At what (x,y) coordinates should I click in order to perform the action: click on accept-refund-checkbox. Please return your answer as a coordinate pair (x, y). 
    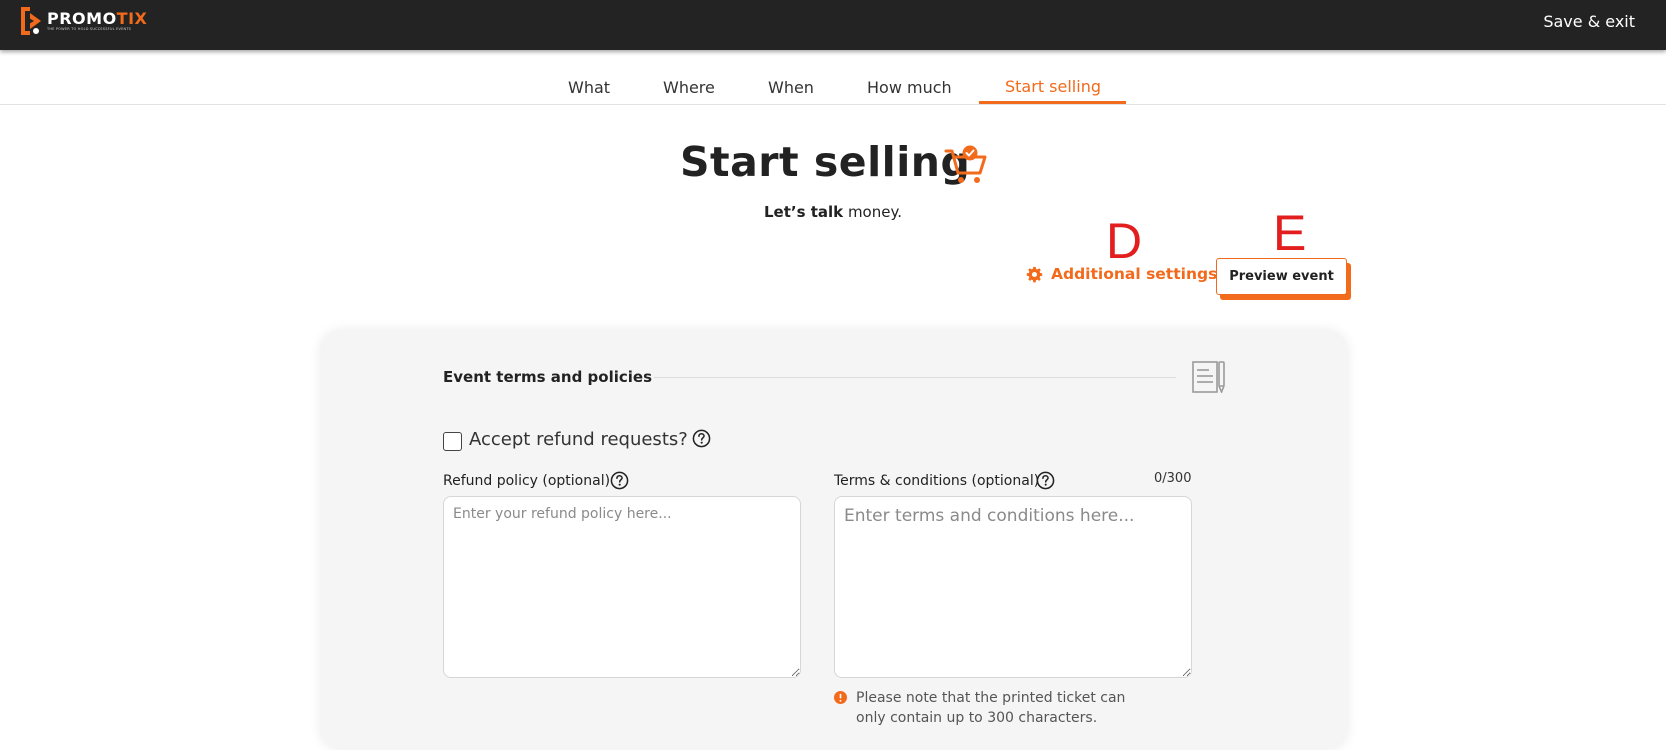
    Looking at the image, I should click on (452, 441).